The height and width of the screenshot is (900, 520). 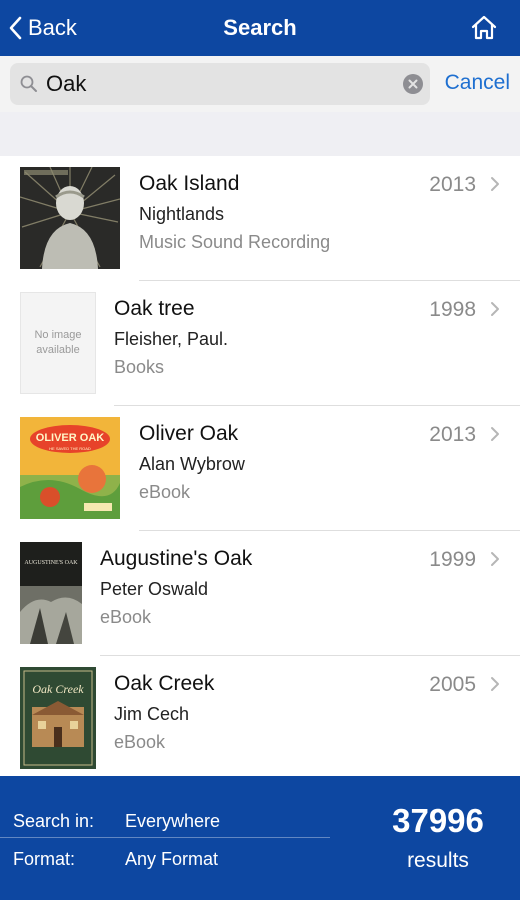 What do you see at coordinates (477, 83) in the screenshot?
I see `cancel-button: Cancel` at bounding box center [477, 83].